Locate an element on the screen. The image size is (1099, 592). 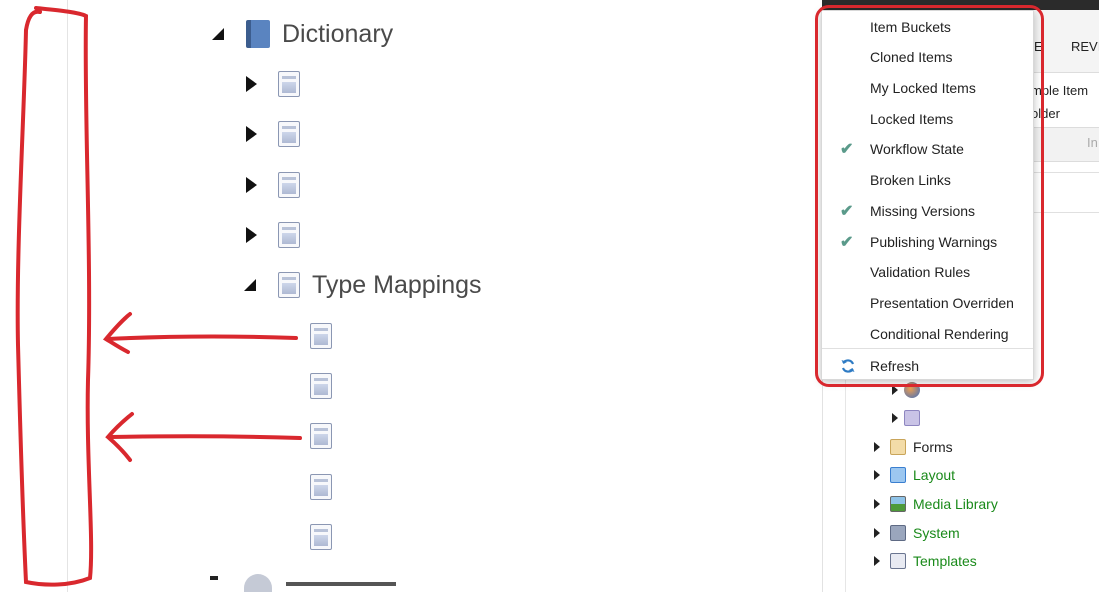
content-tree-label: Layout is located at coordinates (934, 475).